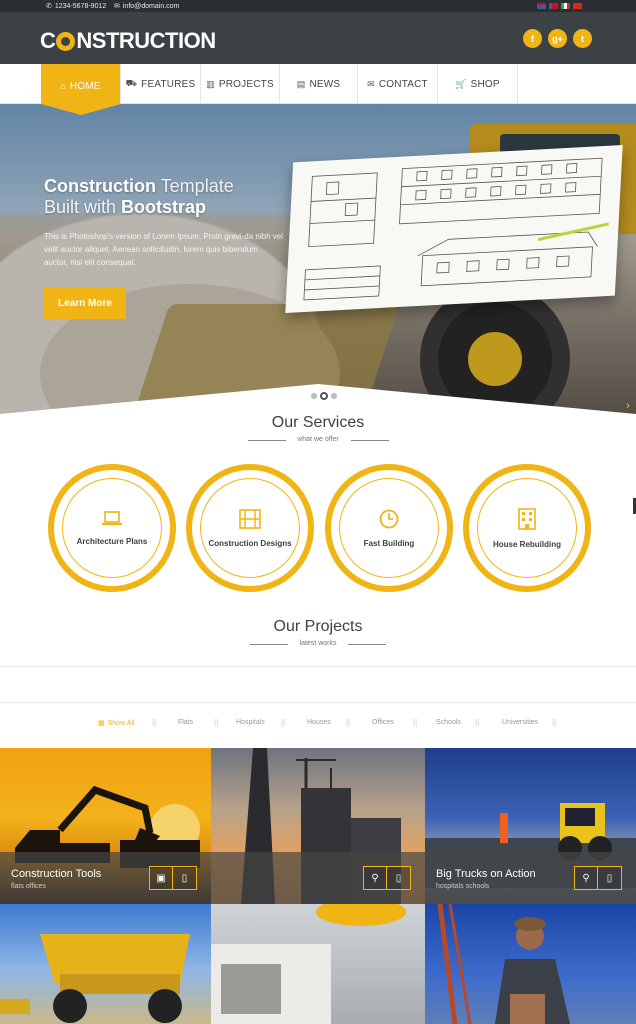 The image size is (636, 1024). I want to click on slider-dots, so click(324, 396).